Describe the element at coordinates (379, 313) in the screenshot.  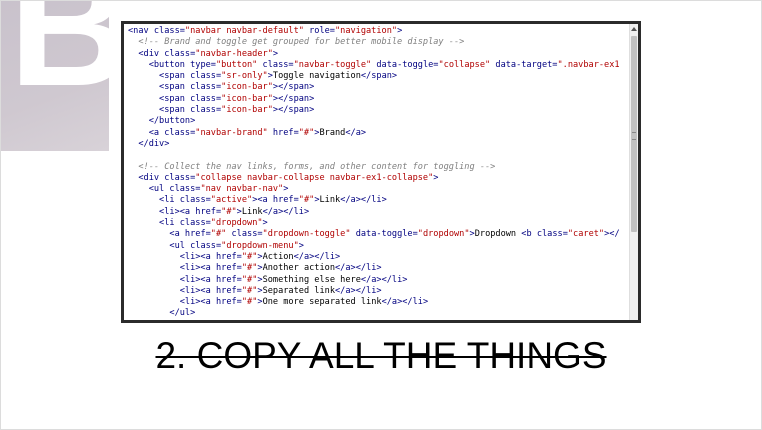
I see `code-line: </ul>` at that location.